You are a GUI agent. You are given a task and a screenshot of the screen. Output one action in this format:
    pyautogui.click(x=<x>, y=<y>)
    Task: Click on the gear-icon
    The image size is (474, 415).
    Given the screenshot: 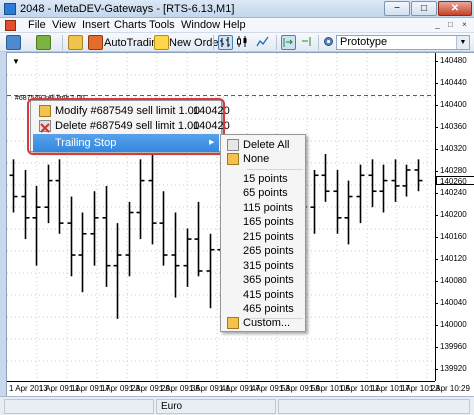 What is the action you would take?
    pyautogui.click(x=329, y=42)
    